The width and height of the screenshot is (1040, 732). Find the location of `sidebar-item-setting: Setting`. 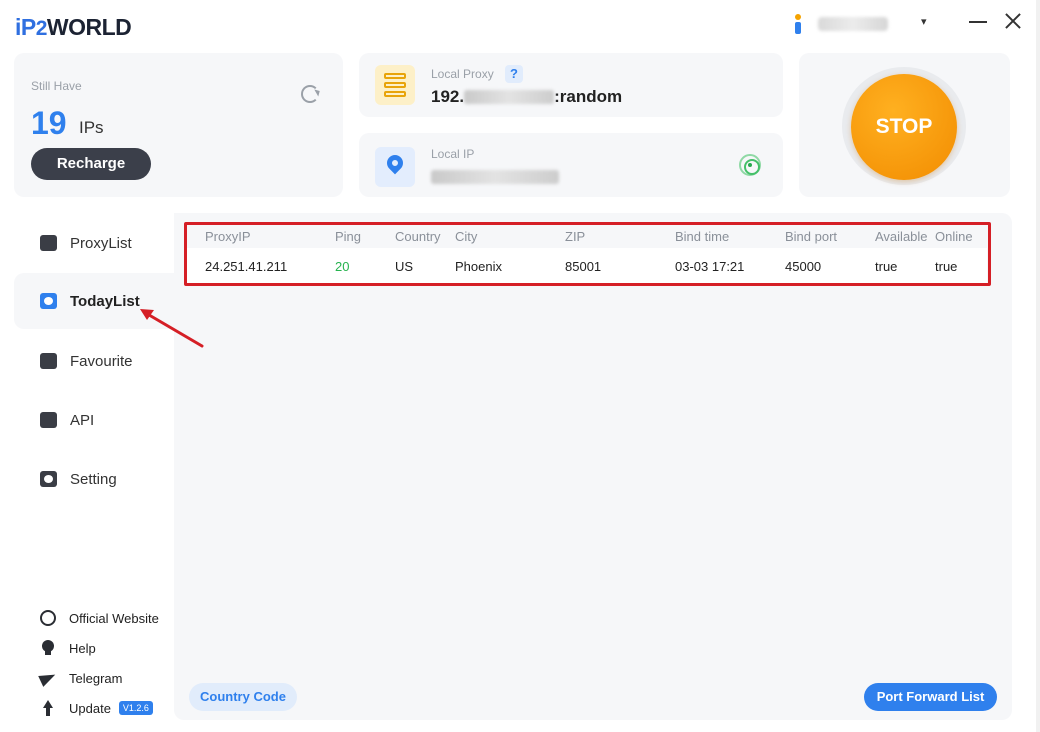

sidebar-item-setting: Setting is located at coordinates (94, 479).